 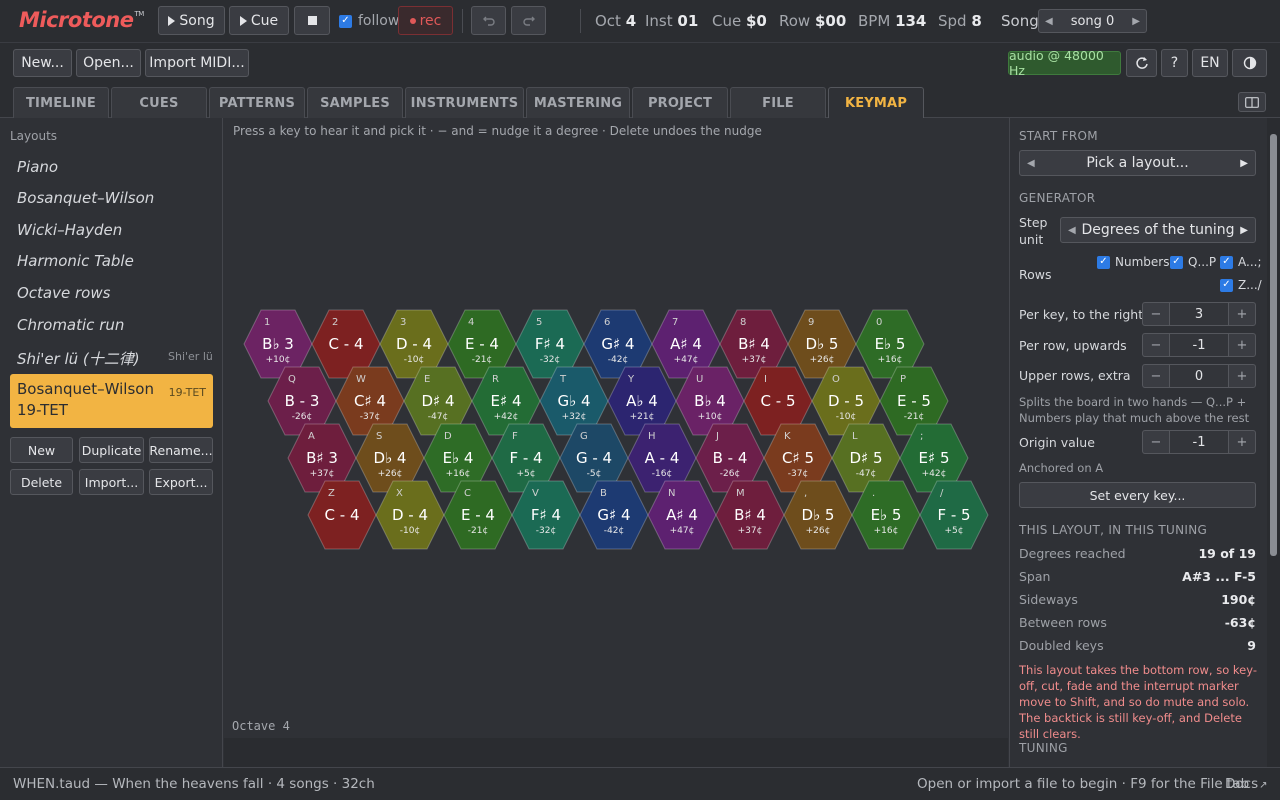 What do you see at coordinates (717, 436) in the screenshot?
I see `hex-key-letter: J` at bounding box center [717, 436].